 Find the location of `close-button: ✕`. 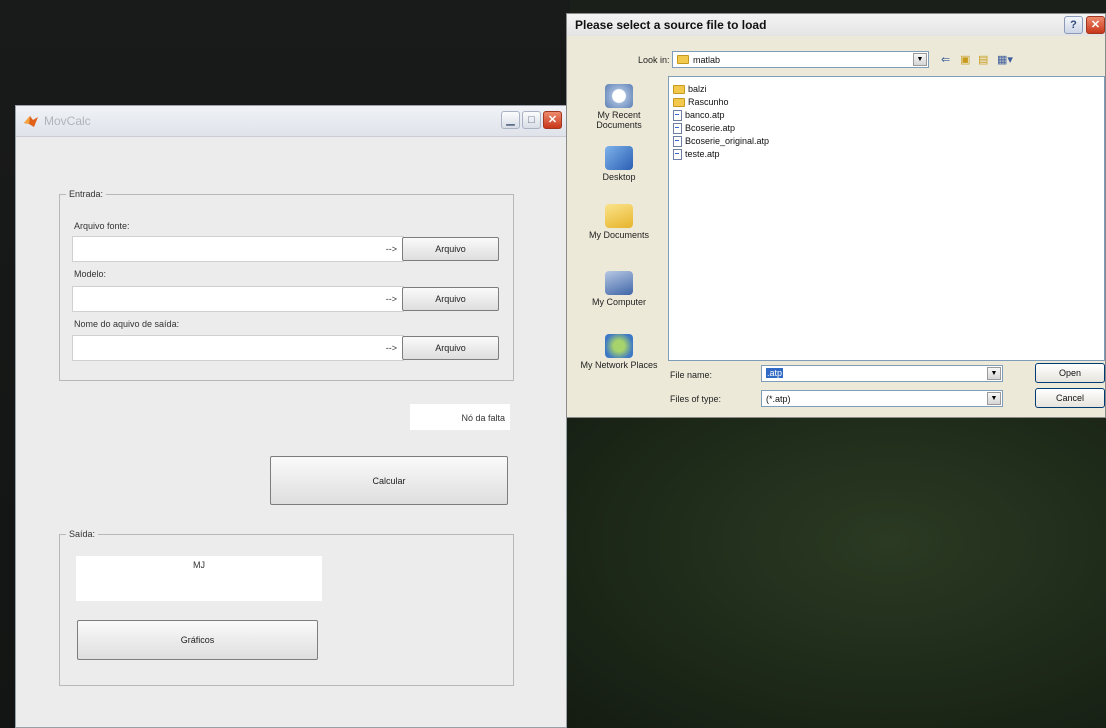

close-button: ✕ is located at coordinates (552, 120).